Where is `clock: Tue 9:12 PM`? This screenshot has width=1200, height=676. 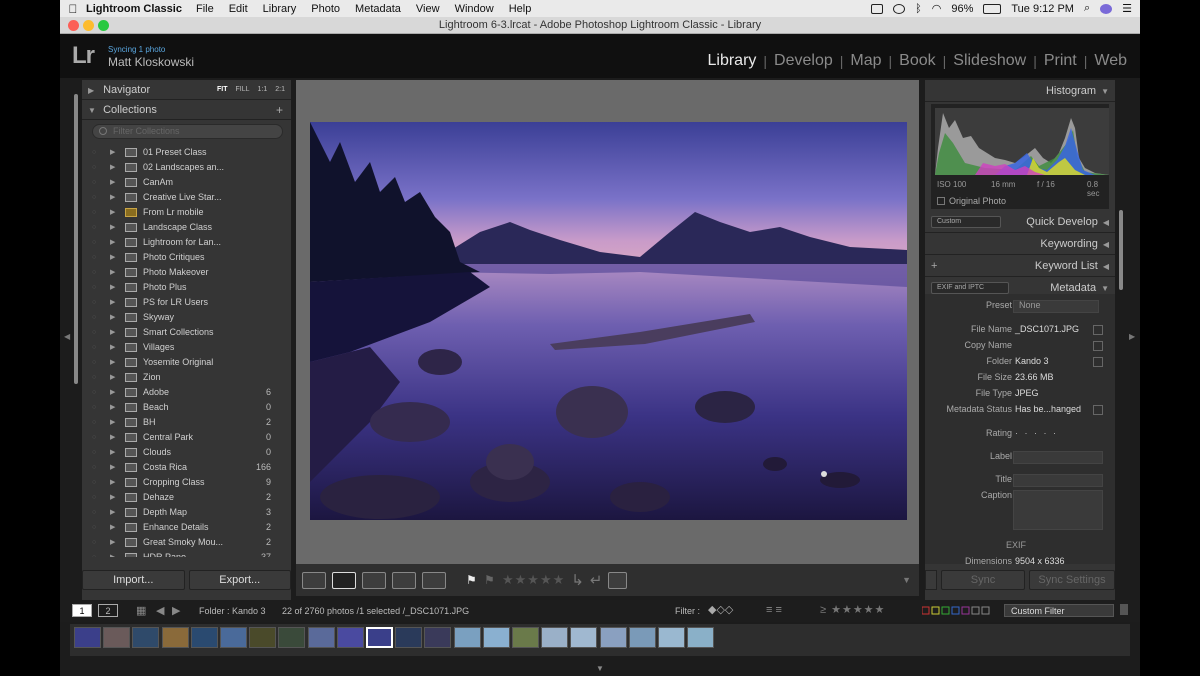
clock: Tue 9:12 PM is located at coordinates (1042, 9).